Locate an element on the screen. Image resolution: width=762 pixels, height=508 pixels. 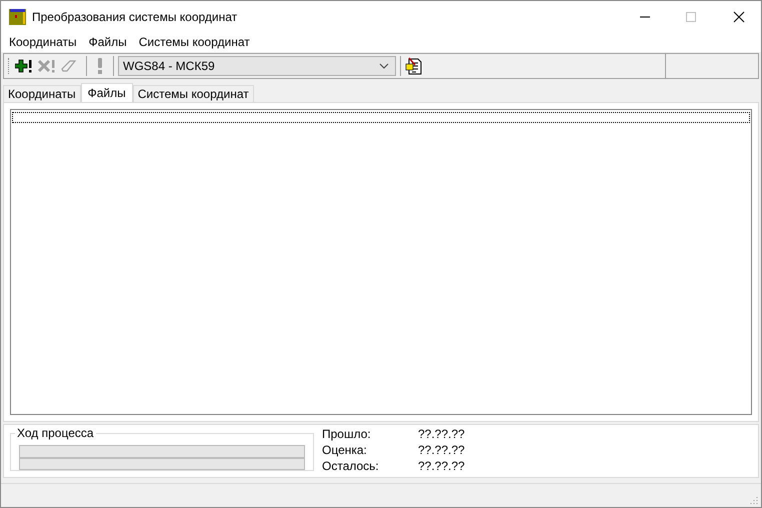
plus-exclamation-icon is located at coordinates (24, 66).